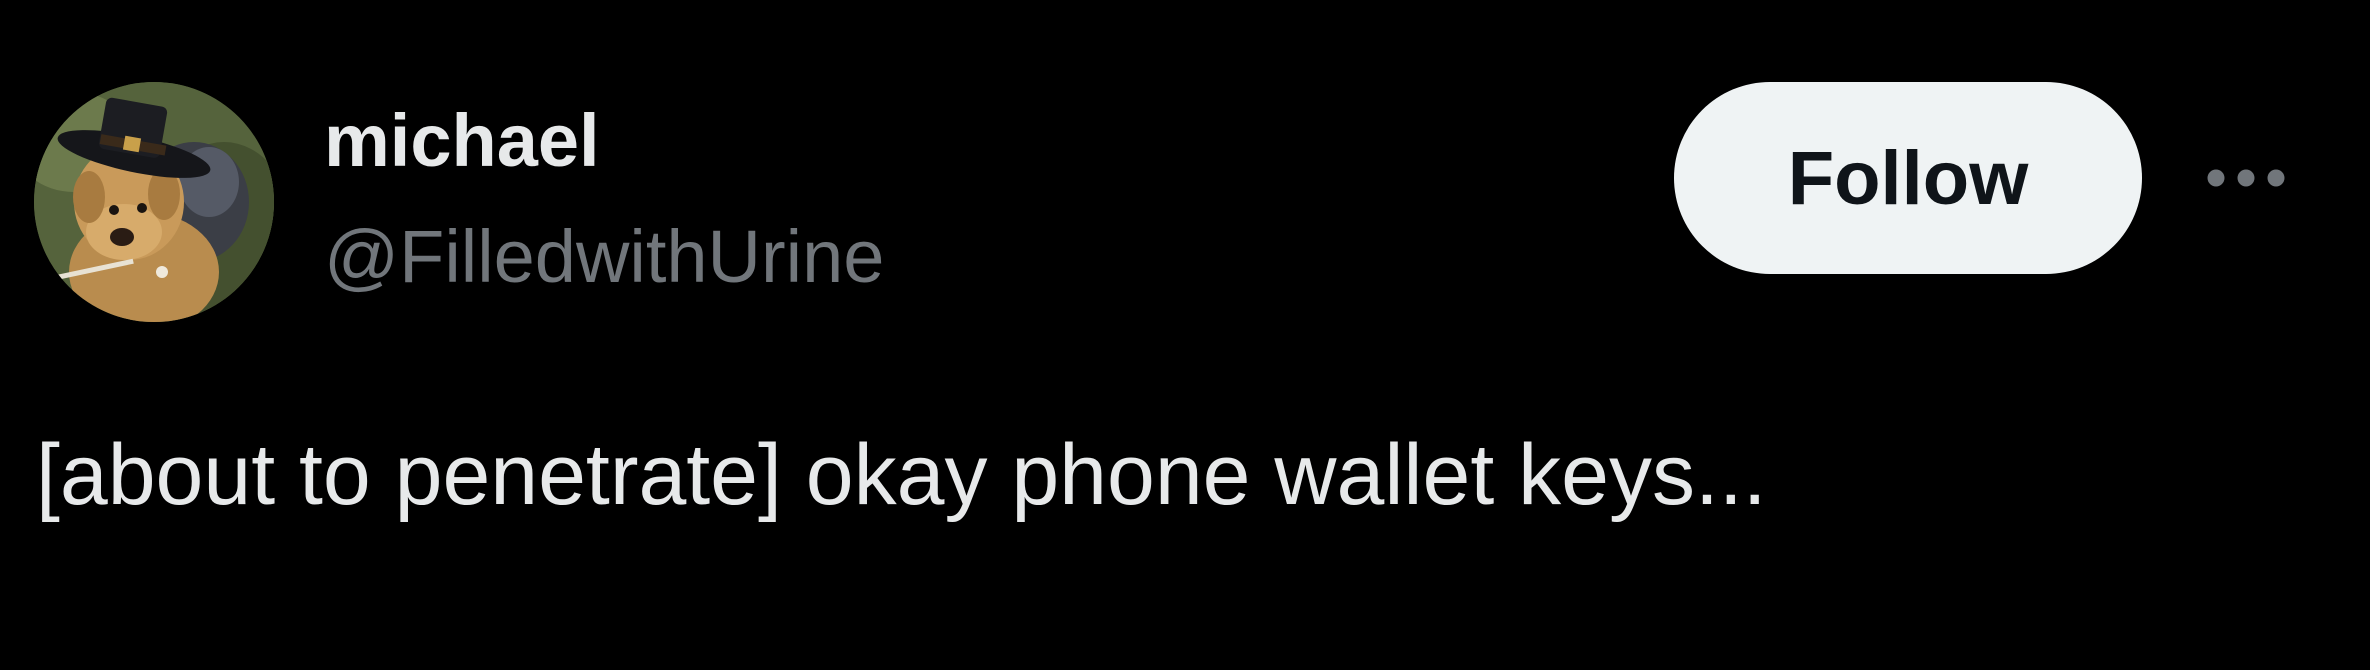 The width and height of the screenshot is (2370, 670). I want to click on follow-button: Follow, so click(1908, 178).